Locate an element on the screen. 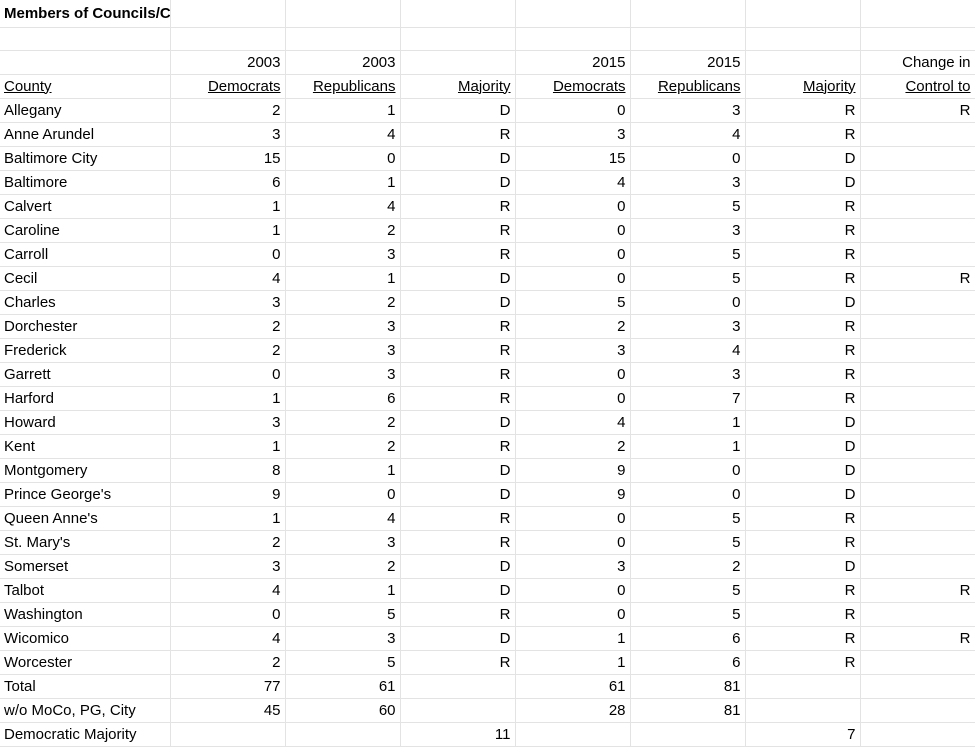 The width and height of the screenshot is (975, 747). total-majority-2015-cell is located at coordinates (803, 686).